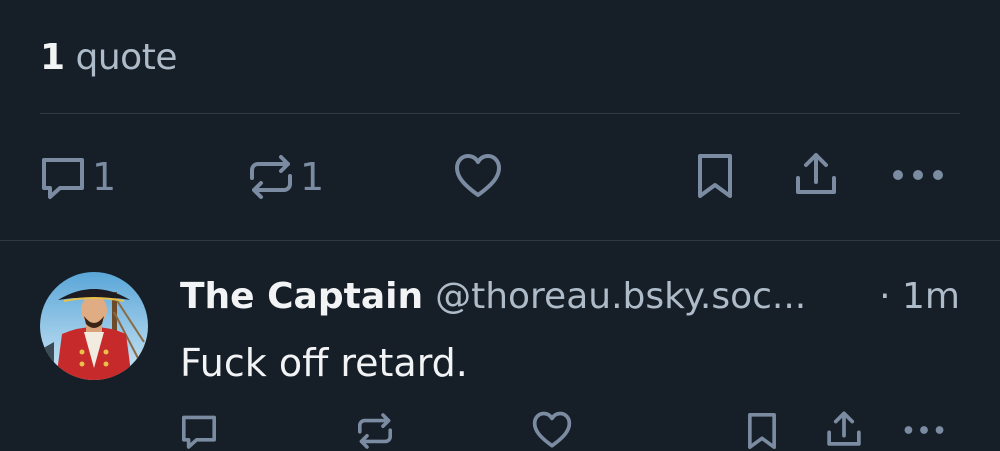 The height and width of the screenshot is (451, 1000). I want to click on reply-button: 1, so click(77, 177).